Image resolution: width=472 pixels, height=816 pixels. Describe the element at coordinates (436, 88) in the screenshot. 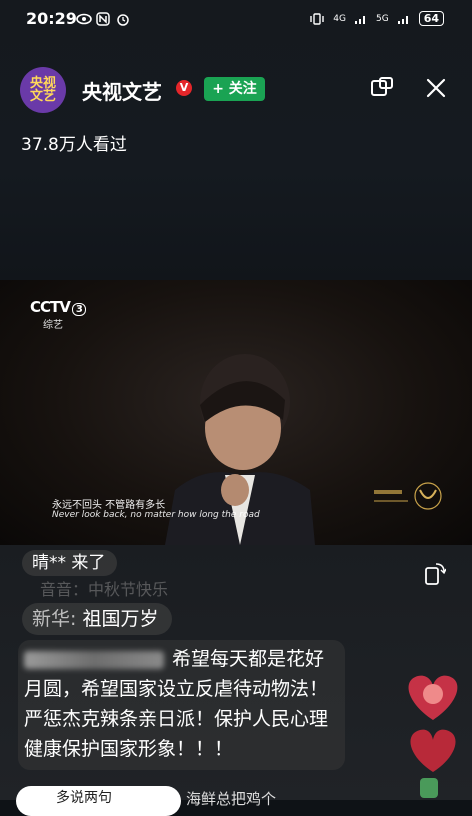

I see `close-icon` at that location.